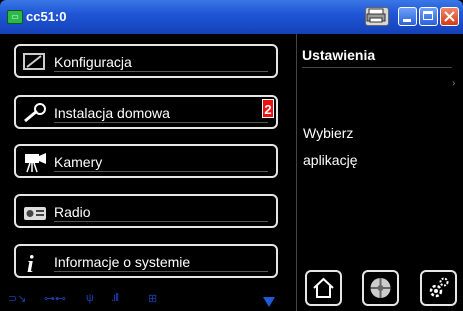 The height and width of the screenshot is (311, 463). I want to click on status-bar: ⊃↘ ⊶⊷ ψ .ıll ⊞, so click(148, 300).